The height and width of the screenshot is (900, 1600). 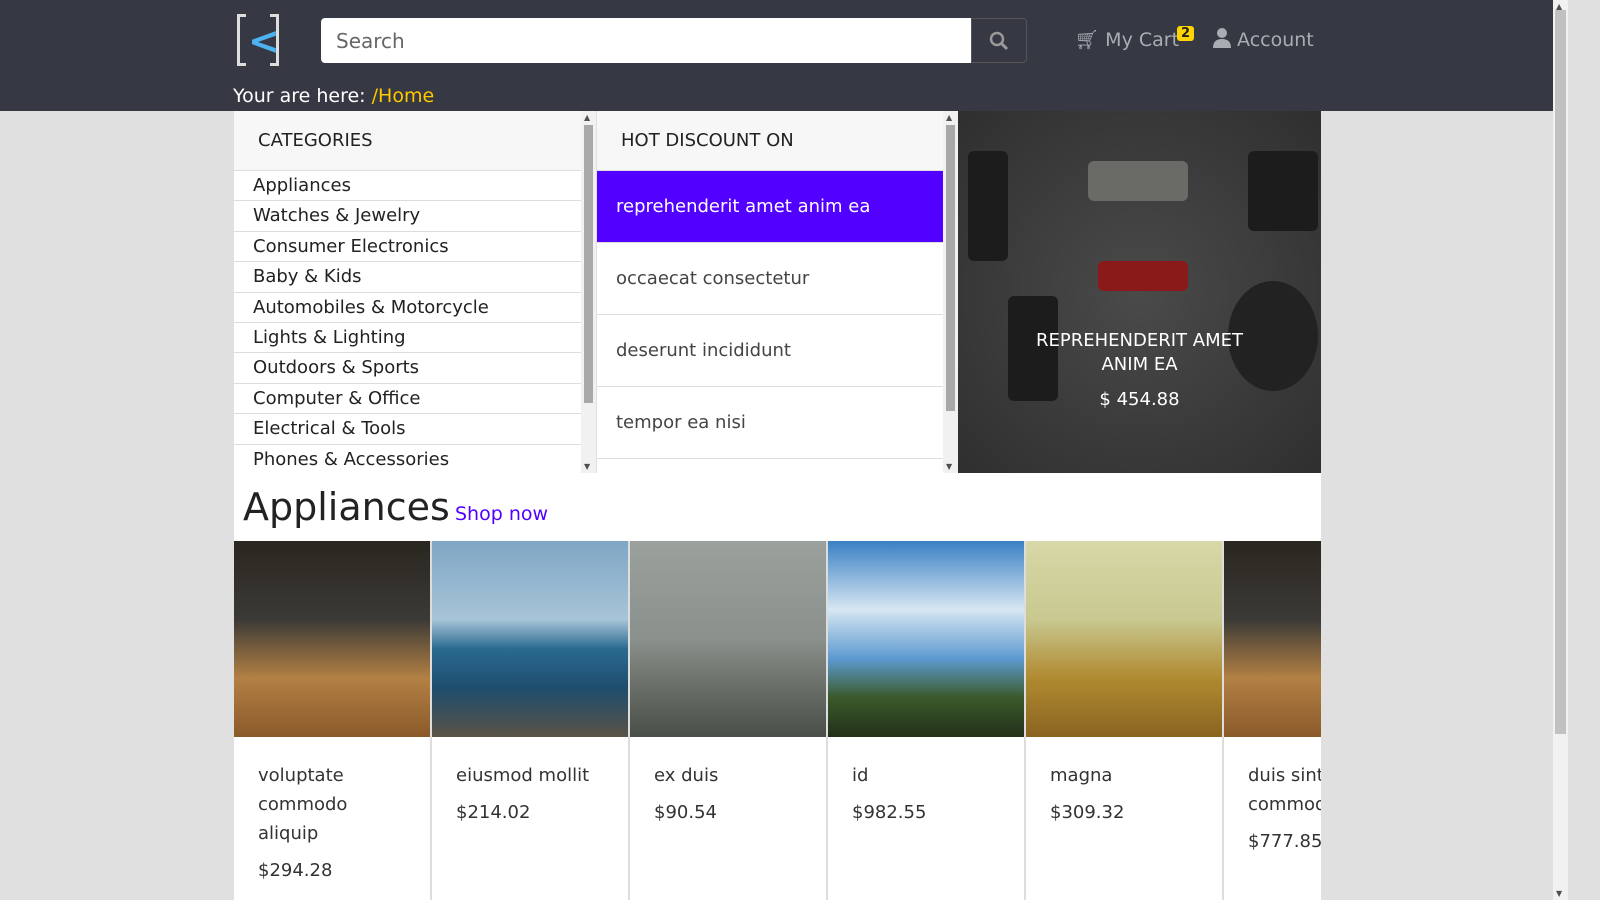 What do you see at coordinates (407, 277) in the screenshot?
I see `category-item: Baby & Kids` at bounding box center [407, 277].